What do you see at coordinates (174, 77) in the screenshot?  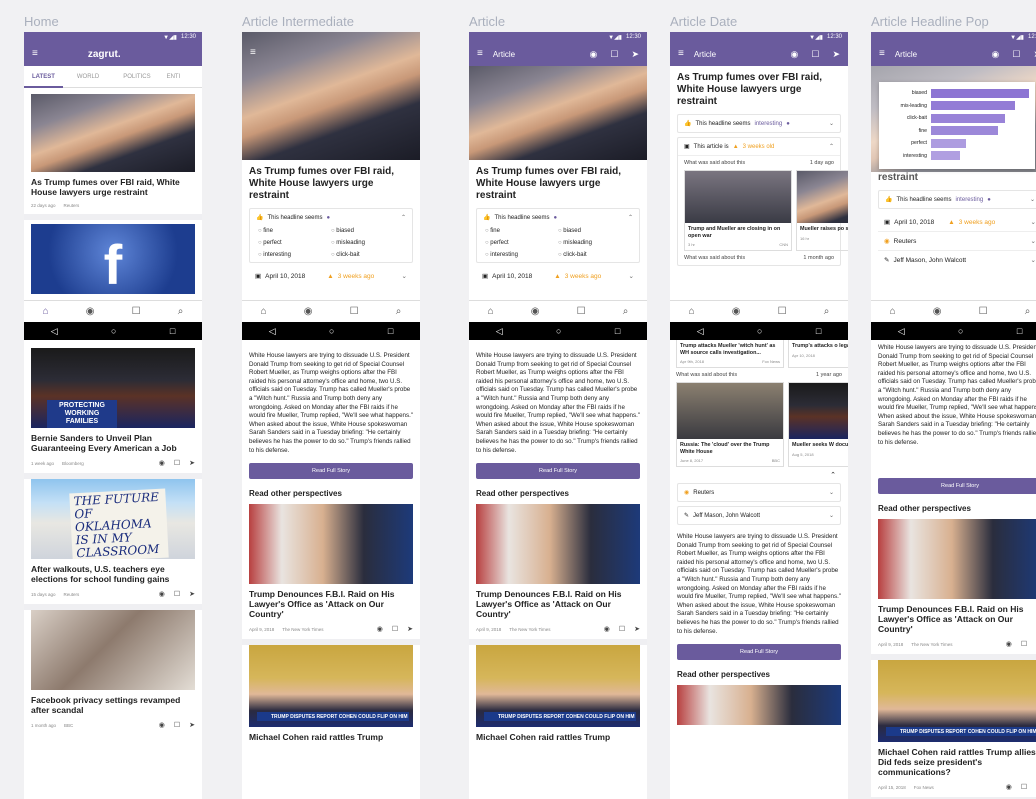 I see `tab-entertainment: ENTI` at bounding box center [174, 77].